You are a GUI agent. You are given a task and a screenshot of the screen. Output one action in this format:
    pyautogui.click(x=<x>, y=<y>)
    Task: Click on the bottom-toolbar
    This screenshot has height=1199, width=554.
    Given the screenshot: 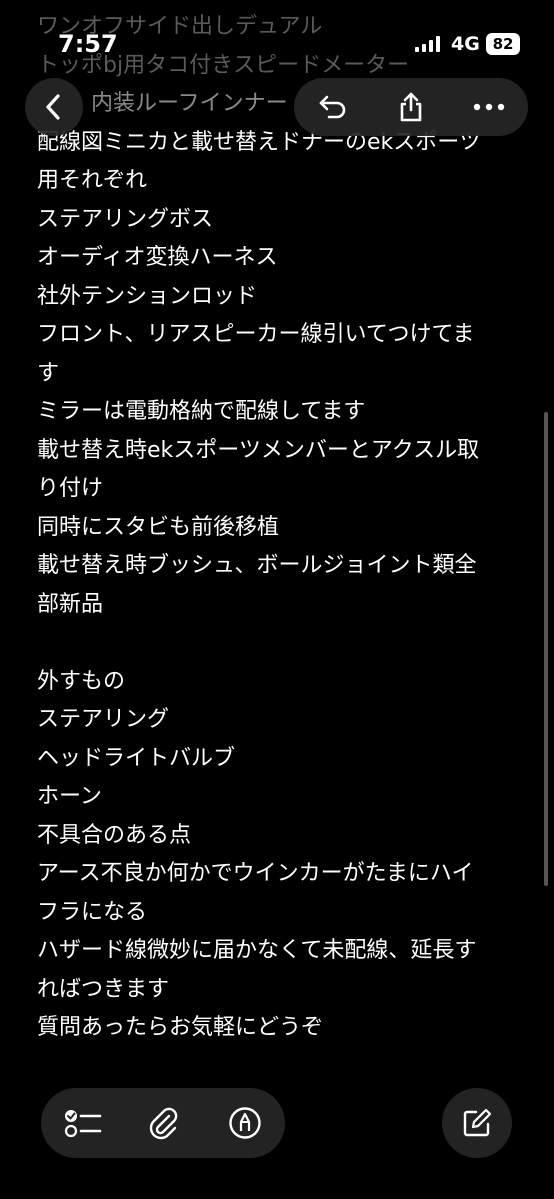 What is the action you would take?
    pyautogui.click(x=163, y=1123)
    